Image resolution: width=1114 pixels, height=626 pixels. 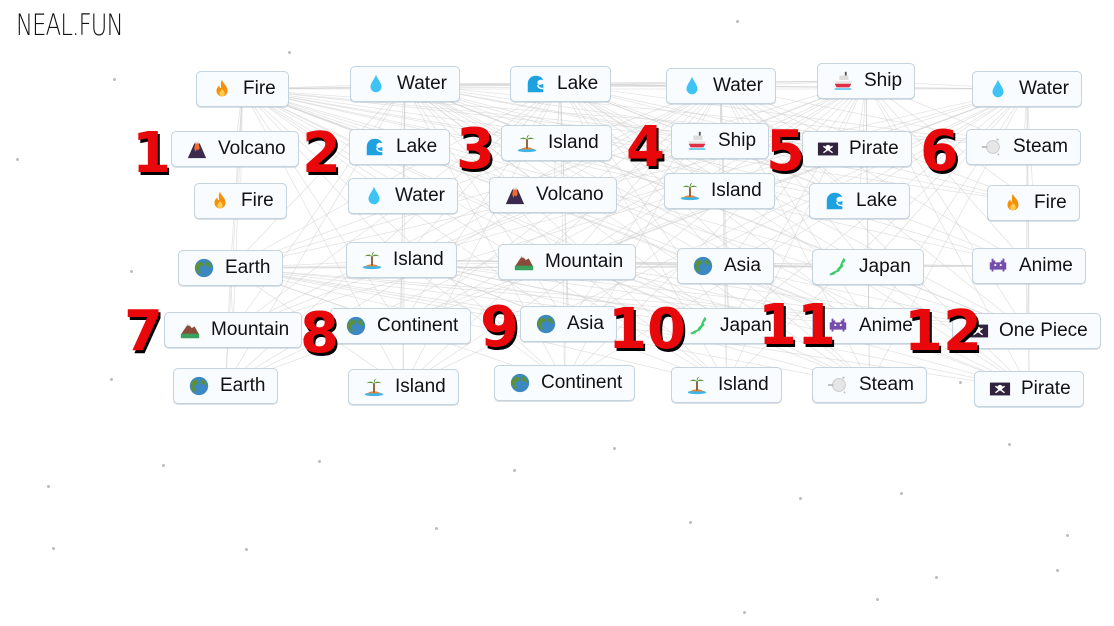 I want to click on group-number-label: 8, so click(x=319, y=333).